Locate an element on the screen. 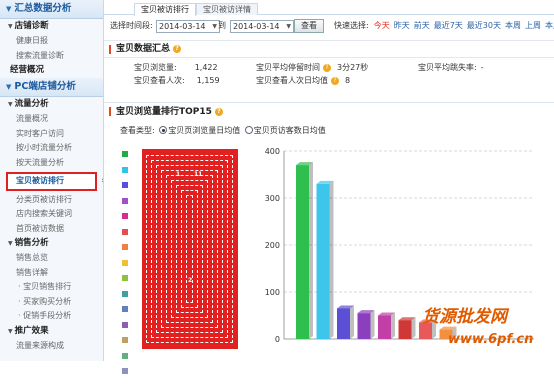 The image size is (554, 384). group-label: 销售分析 is located at coordinates (31, 243).